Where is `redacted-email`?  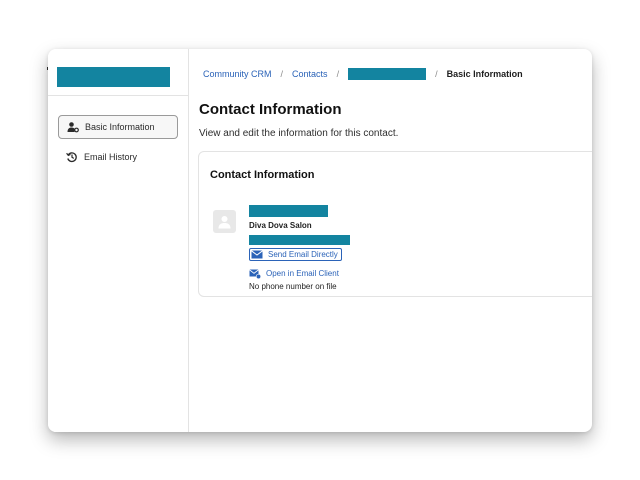
redacted-email is located at coordinates (299, 240).